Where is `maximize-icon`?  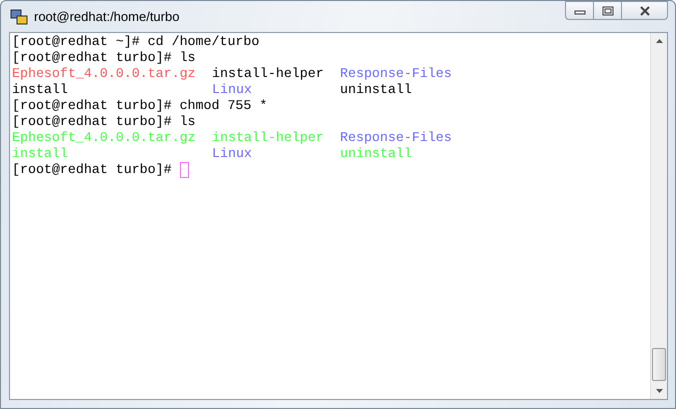
maximize-icon is located at coordinates (608, 11).